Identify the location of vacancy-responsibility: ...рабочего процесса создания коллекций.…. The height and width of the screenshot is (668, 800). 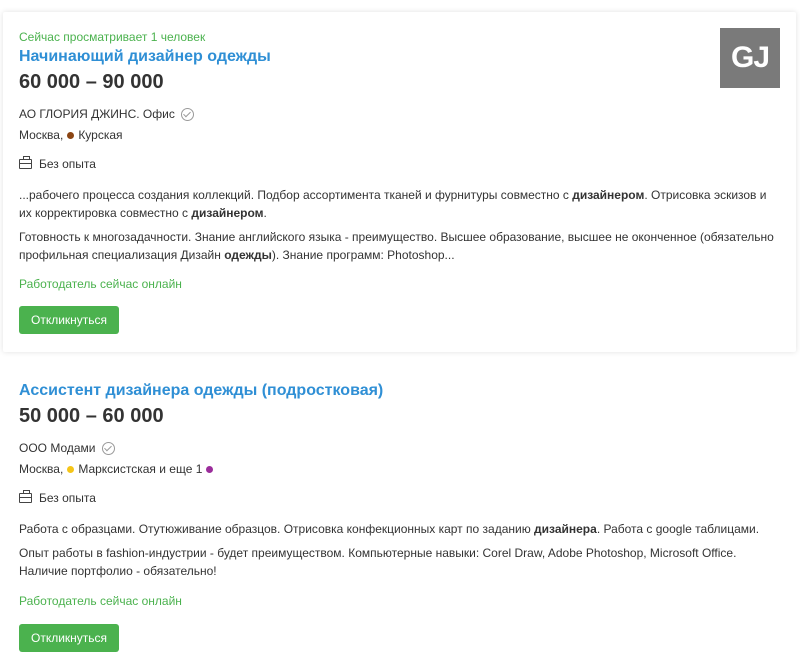
(393, 204).